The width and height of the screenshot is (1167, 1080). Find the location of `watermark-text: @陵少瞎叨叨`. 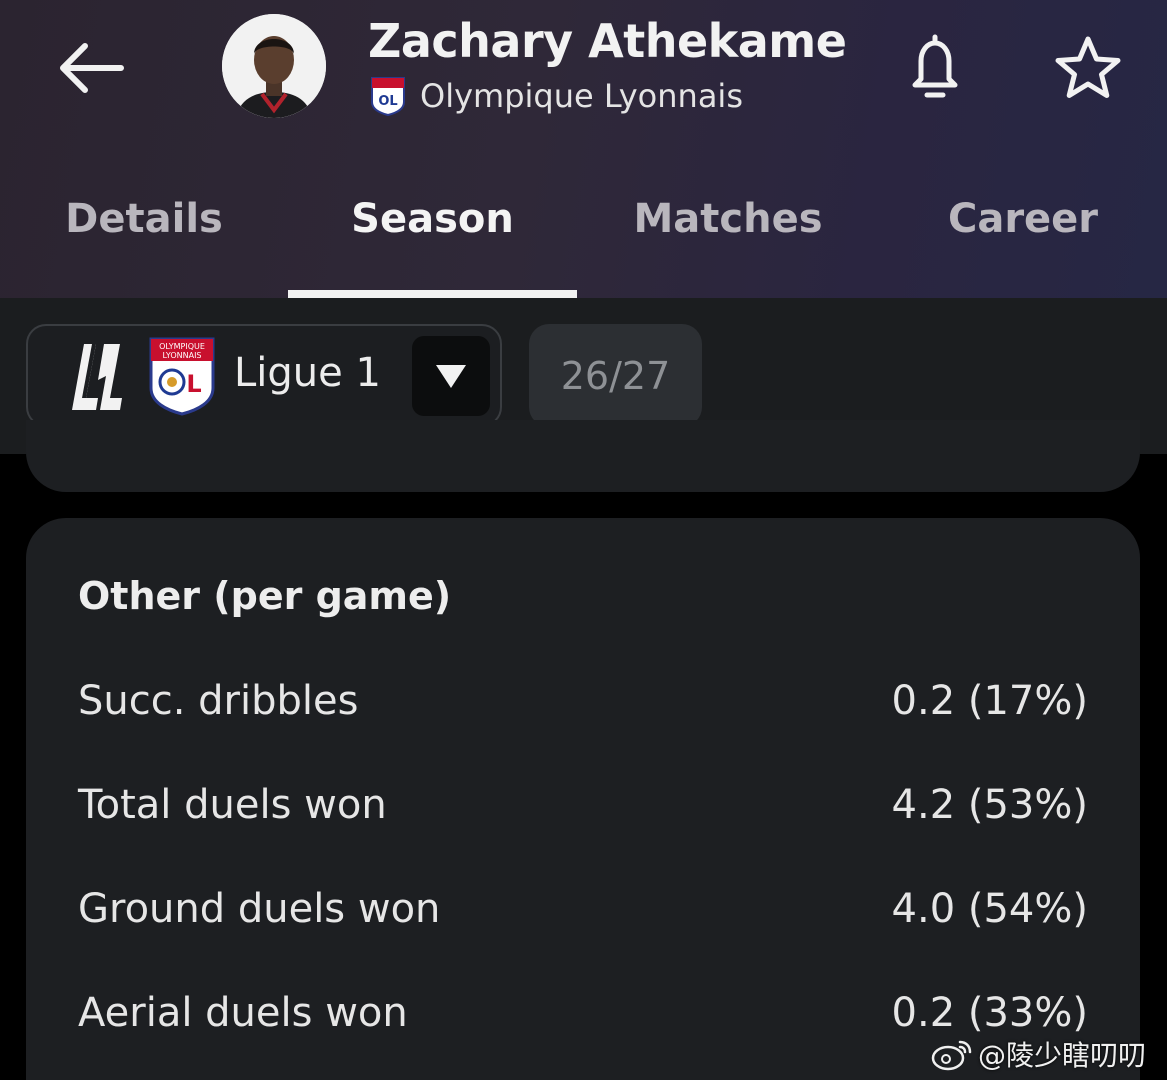

watermark-text: @陵少瞎叨叨 is located at coordinates (1062, 1055).